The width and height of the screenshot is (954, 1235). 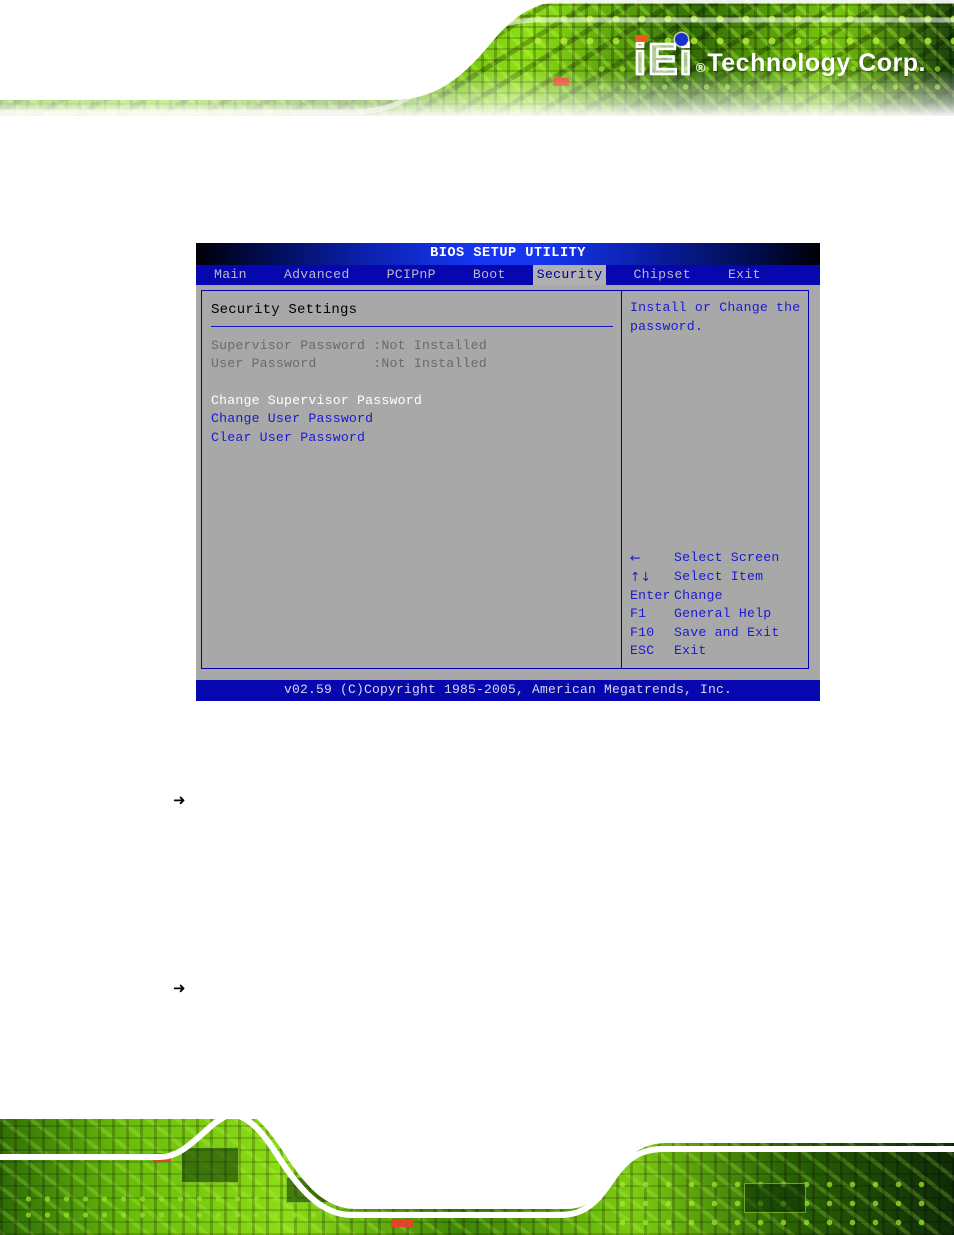 What do you see at coordinates (411, 401) in the screenshot?
I see `menu-item-change-supervisor-password: Change Supervisor Password` at bounding box center [411, 401].